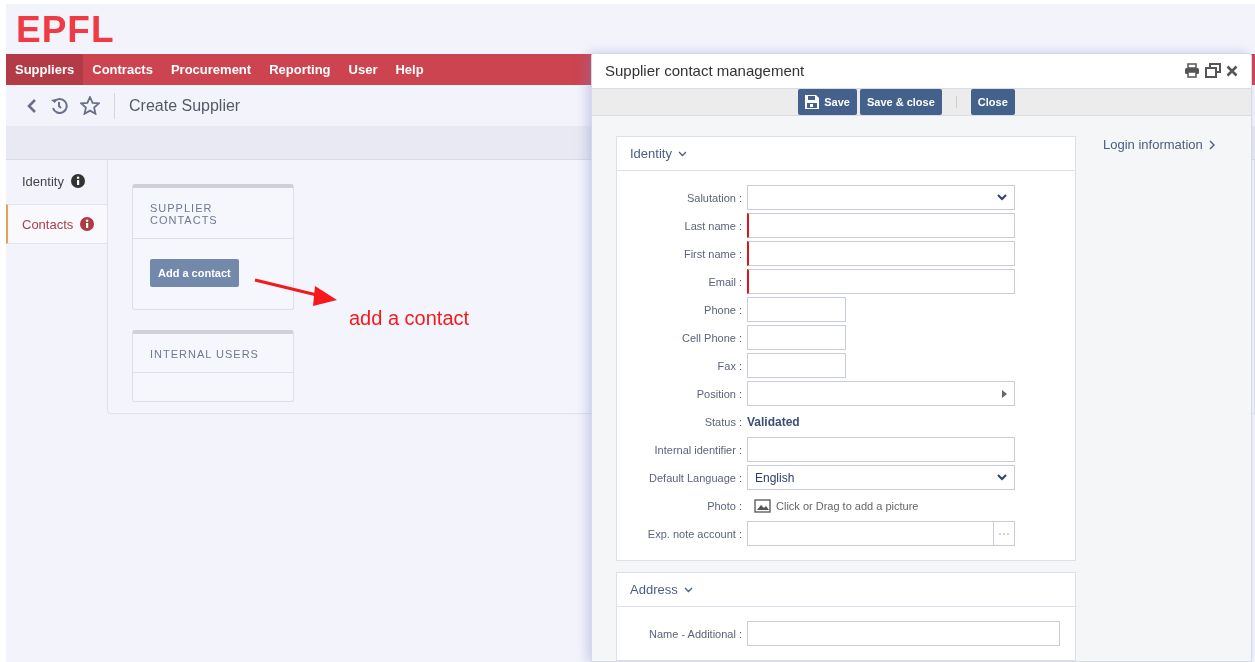  What do you see at coordinates (1232, 70) in the screenshot?
I see `close-icon` at bounding box center [1232, 70].